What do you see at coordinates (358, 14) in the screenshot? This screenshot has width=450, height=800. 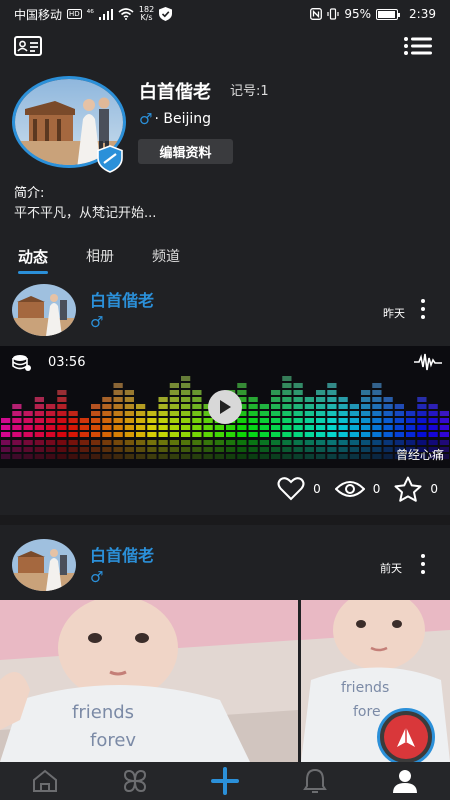 I see `battery-percent: 95%` at bounding box center [358, 14].